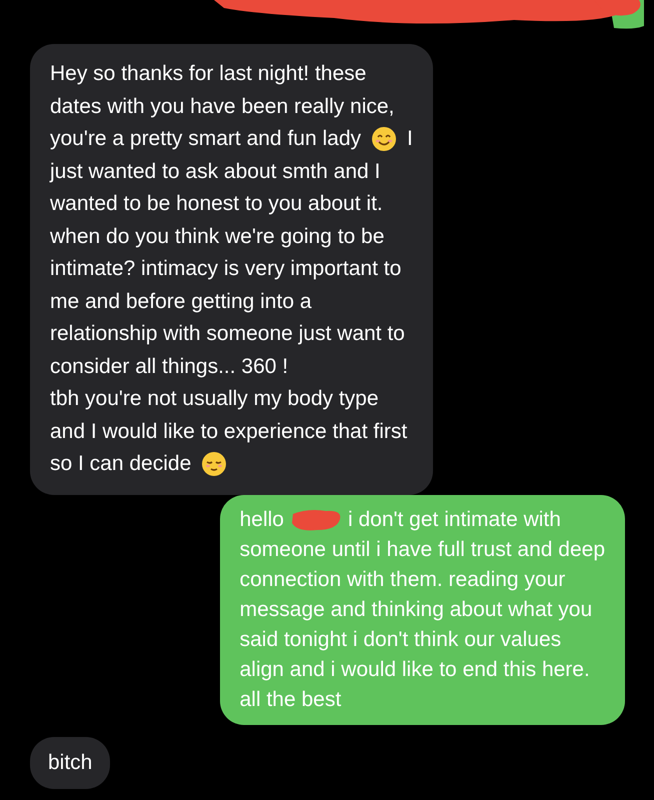 The image size is (654, 800). I want to click on message-text: message and thinking about what you, so click(416, 609).